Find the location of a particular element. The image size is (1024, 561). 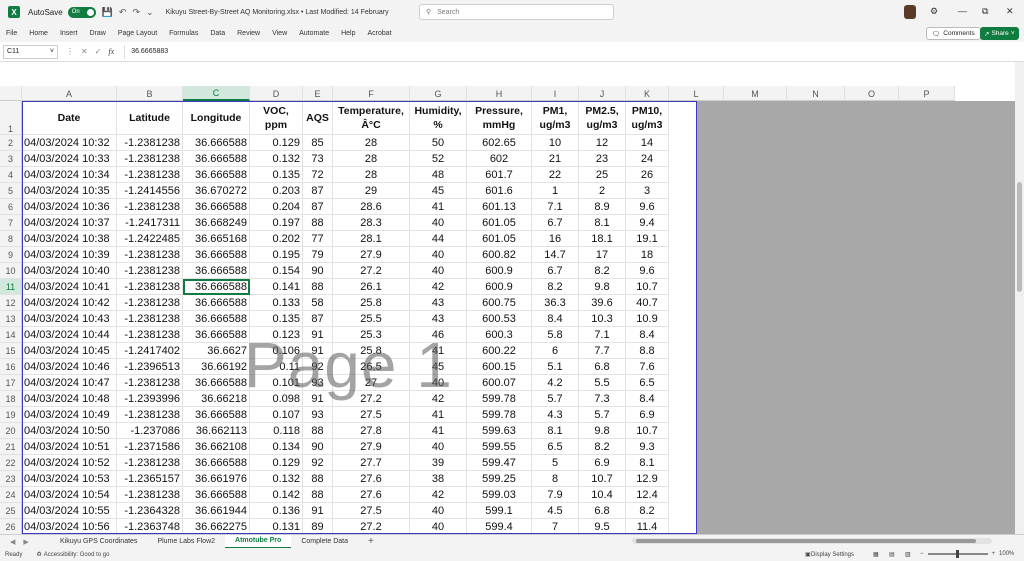

table-cell: 601.05 is located at coordinates (499, 223).